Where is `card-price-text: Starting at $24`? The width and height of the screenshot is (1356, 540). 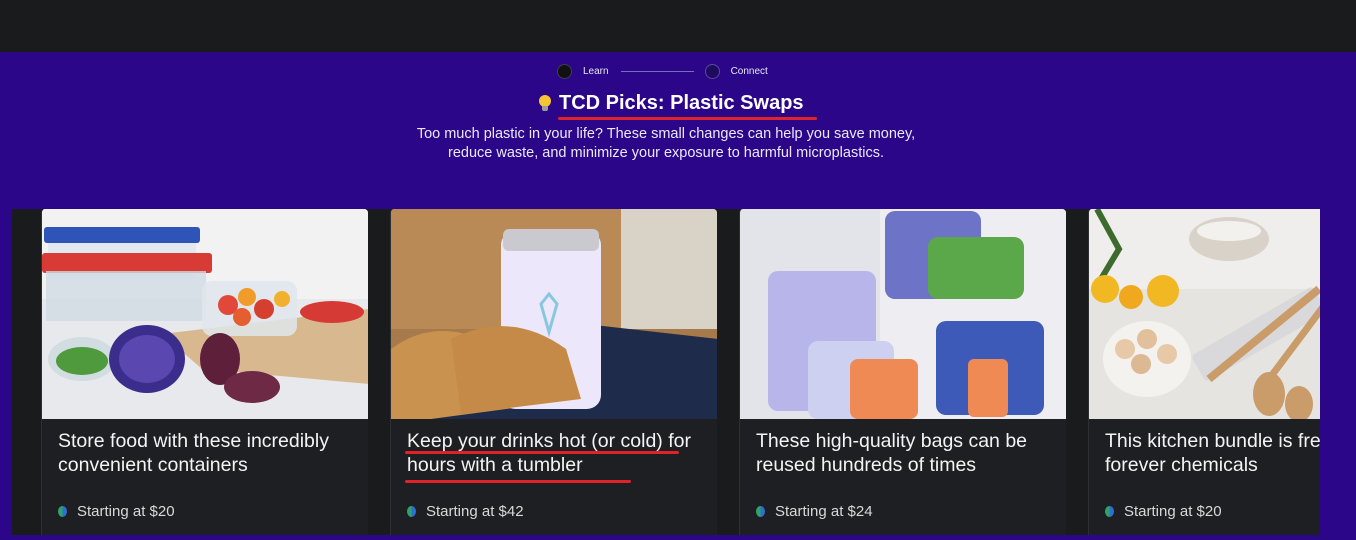
card-price-text: Starting at $24 is located at coordinates (824, 511).